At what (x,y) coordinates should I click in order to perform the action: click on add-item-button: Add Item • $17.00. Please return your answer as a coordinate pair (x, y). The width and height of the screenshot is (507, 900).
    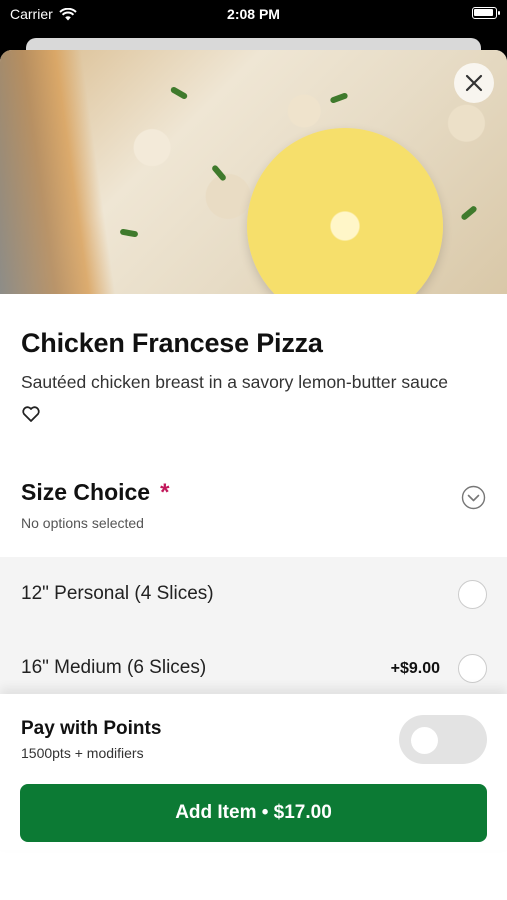
    Looking at the image, I should click on (253, 813).